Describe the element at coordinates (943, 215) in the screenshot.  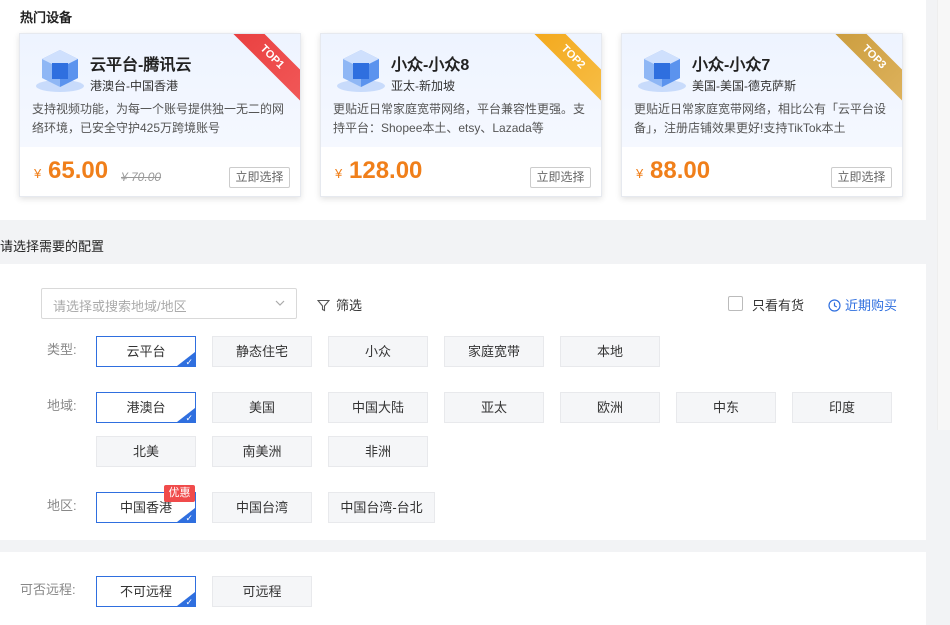
I see `scrollbar` at that location.